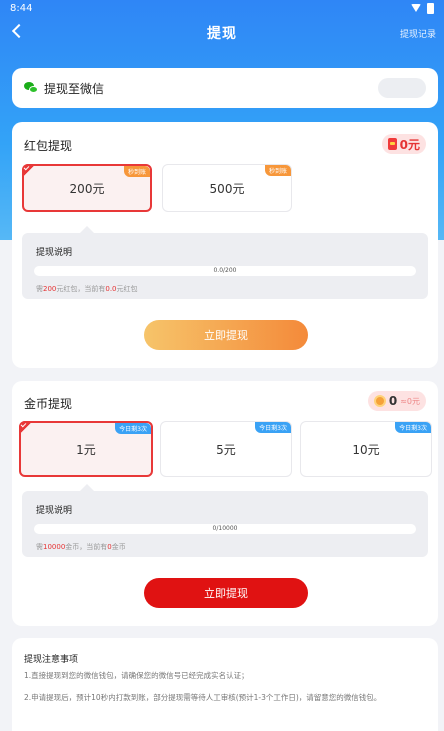 The image size is (444, 731). I want to click on option-amount: 5元, so click(226, 449).